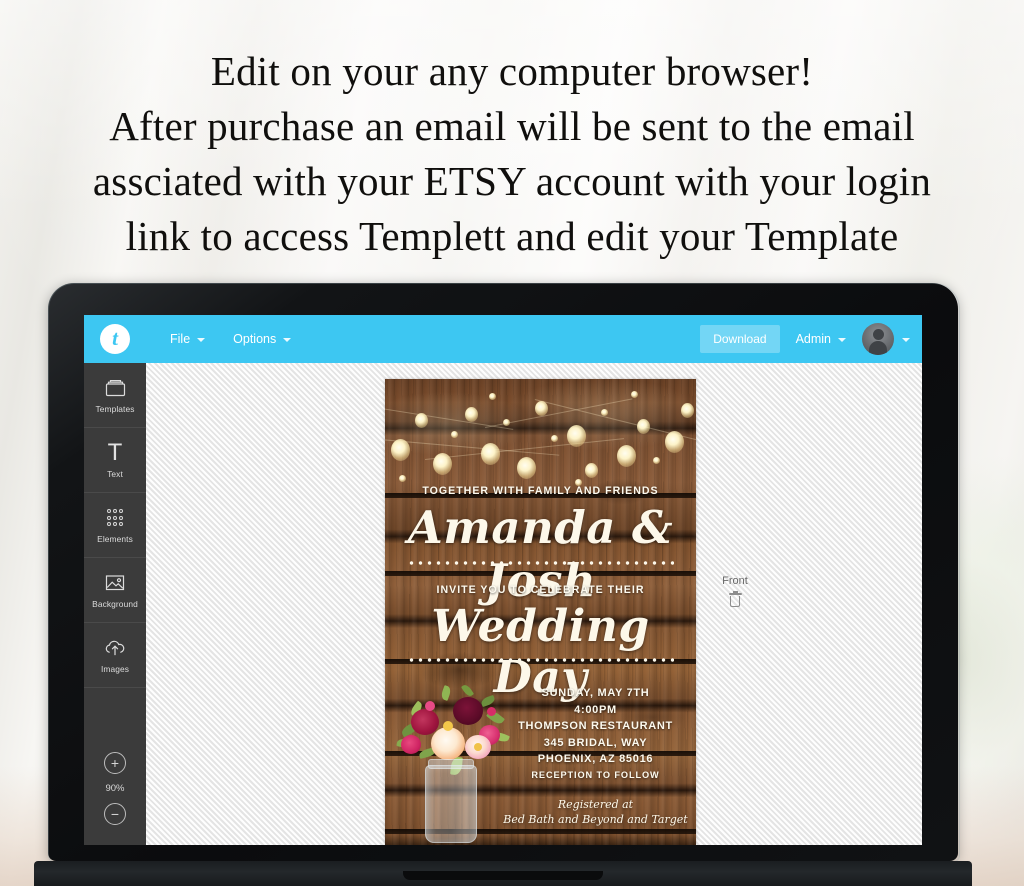  What do you see at coordinates (595, 775) in the screenshot?
I see `invitation-reception: Reception to follow` at bounding box center [595, 775].